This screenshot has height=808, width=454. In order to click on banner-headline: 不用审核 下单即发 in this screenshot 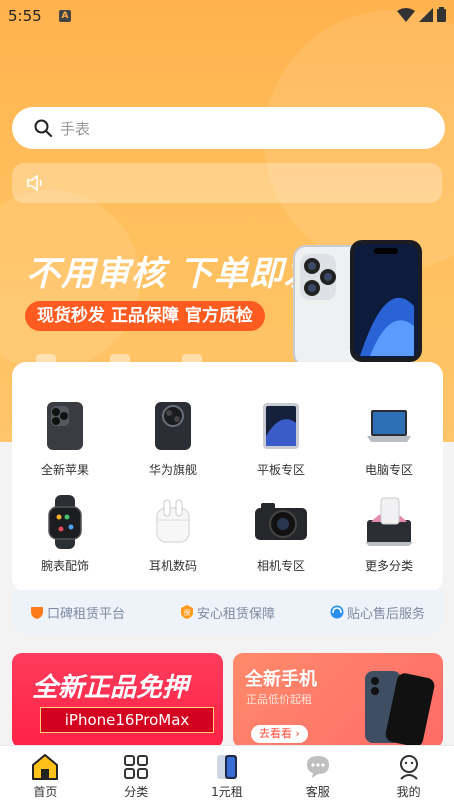, I will do `click(172, 274)`.